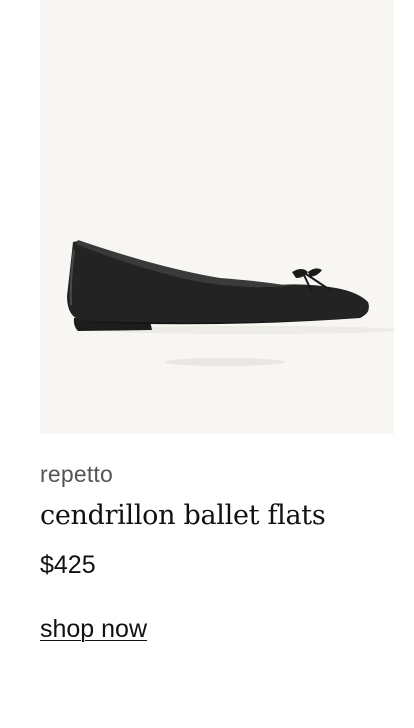  Describe the element at coordinates (68, 565) in the screenshot. I see `product-price: $425` at that location.